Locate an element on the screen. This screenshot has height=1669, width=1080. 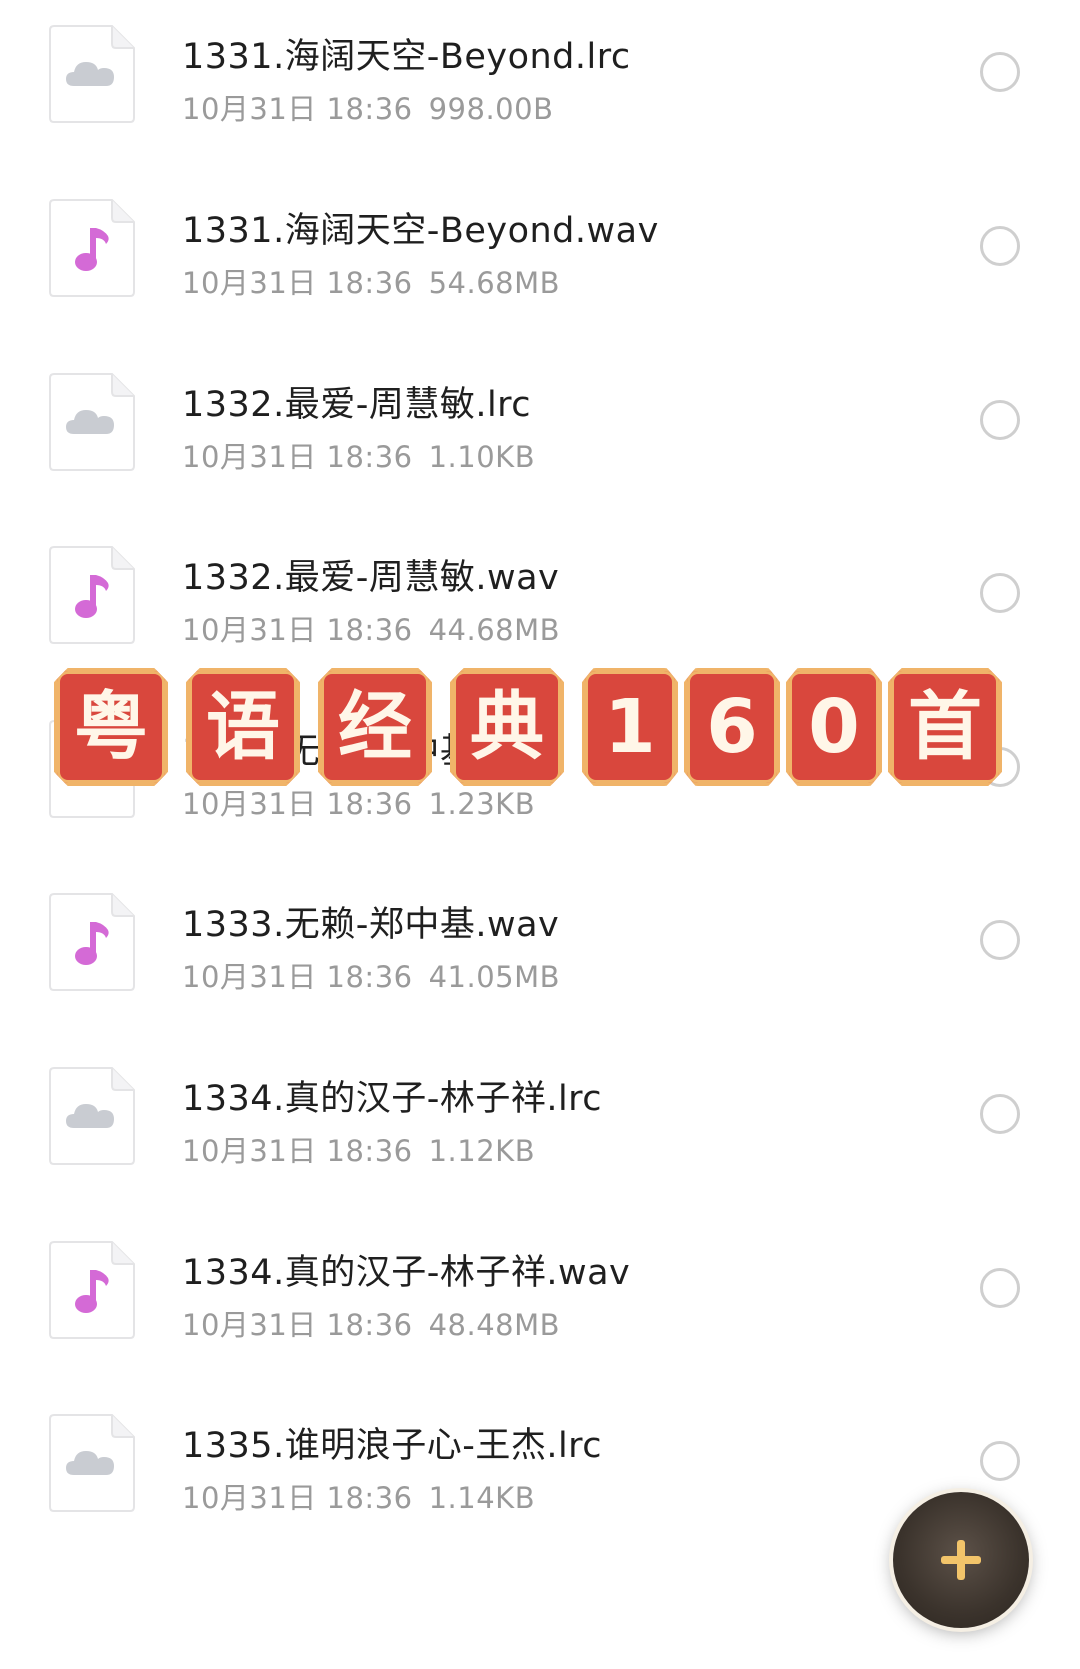
file-row: 1331.海阔天空-Beyond.wav 10月31日 18:36 54.68MB is located at coordinates (540, 249).